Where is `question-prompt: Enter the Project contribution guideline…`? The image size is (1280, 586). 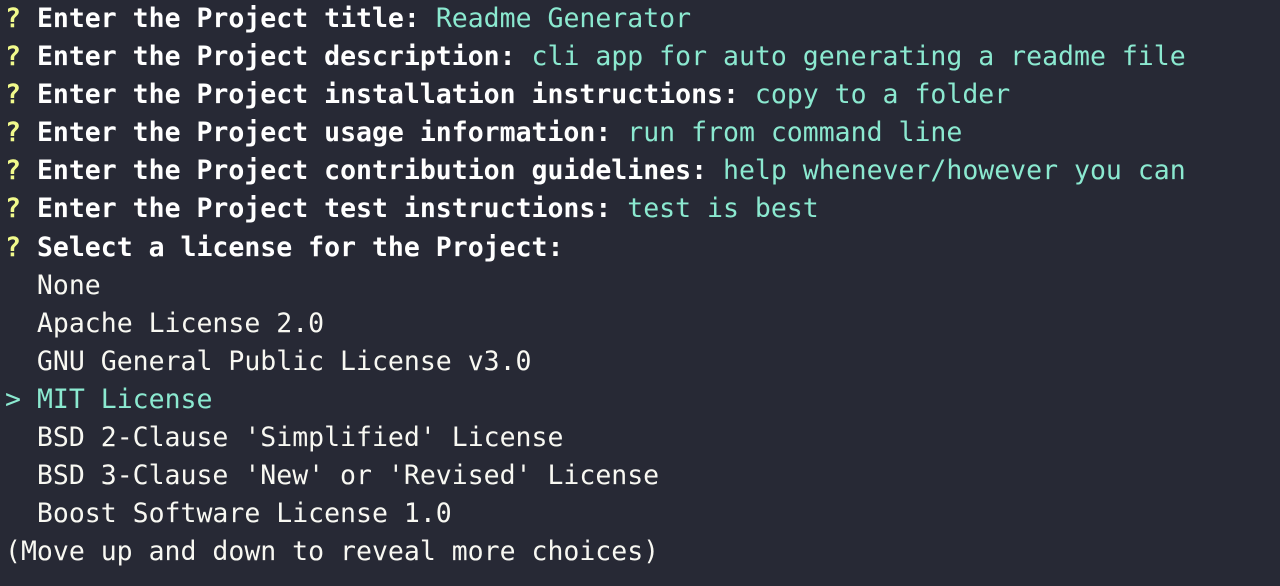 question-prompt: Enter the Project contribution guideline… is located at coordinates (372, 171).